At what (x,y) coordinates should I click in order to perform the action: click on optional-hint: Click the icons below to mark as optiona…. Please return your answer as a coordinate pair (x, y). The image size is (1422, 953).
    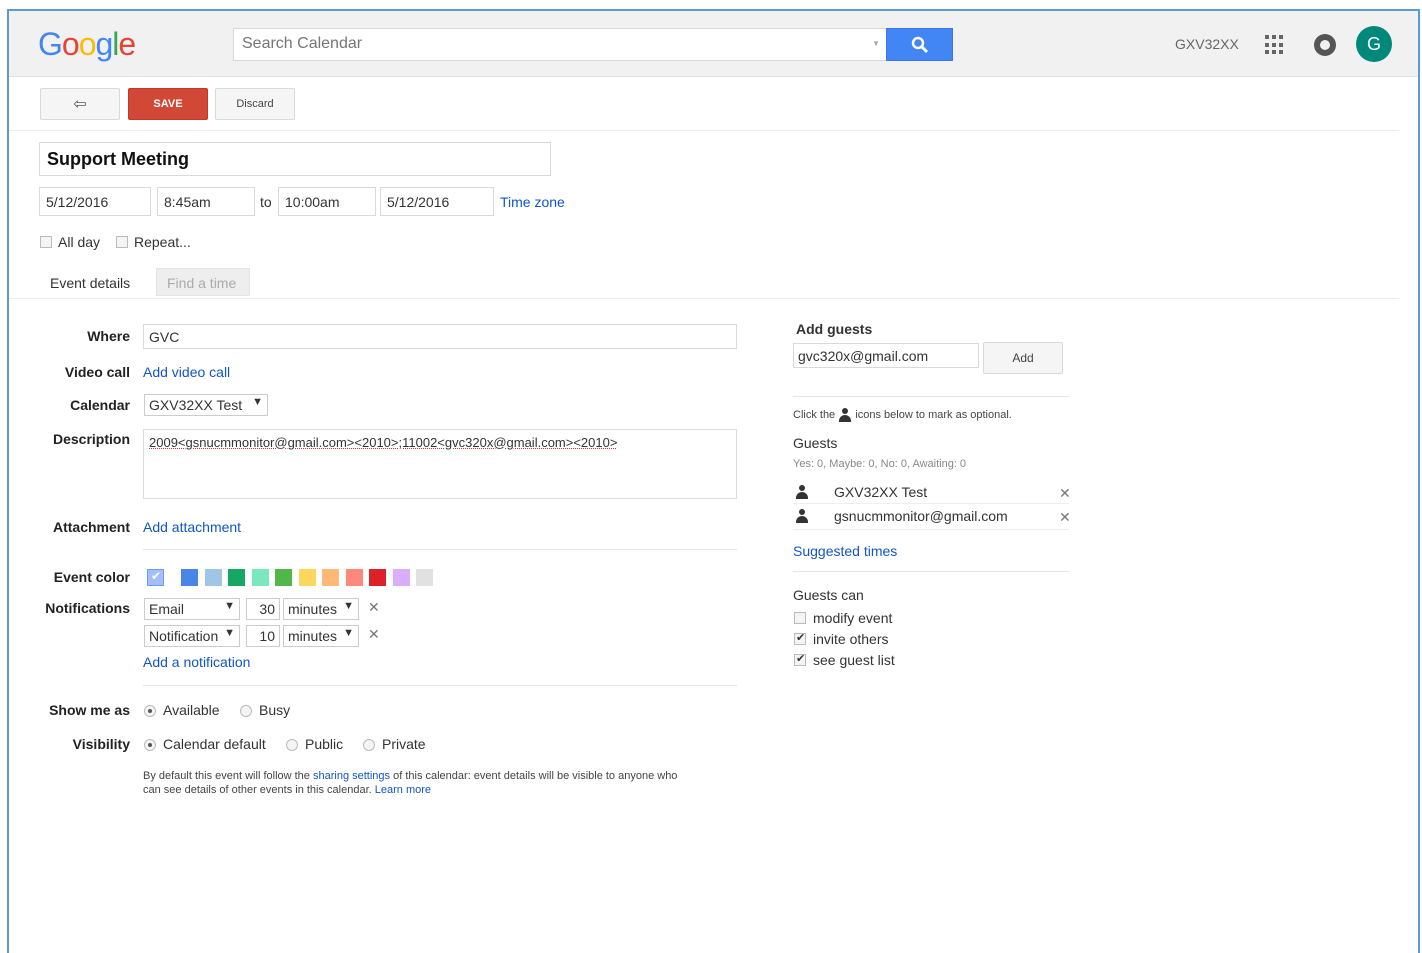
    Looking at the image, I should click on (902, 415).